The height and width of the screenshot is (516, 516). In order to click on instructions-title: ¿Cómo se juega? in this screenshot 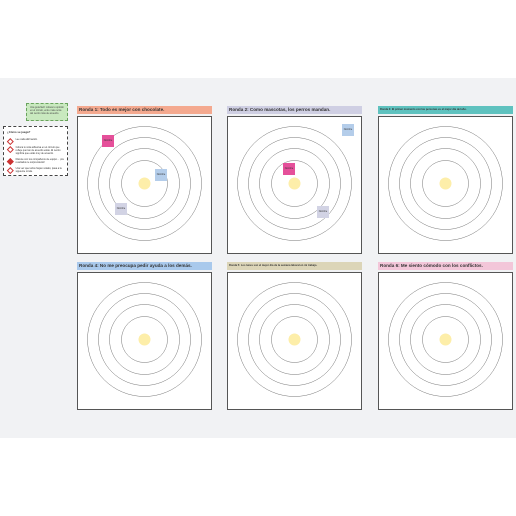, I will do `click(19, 132)`.